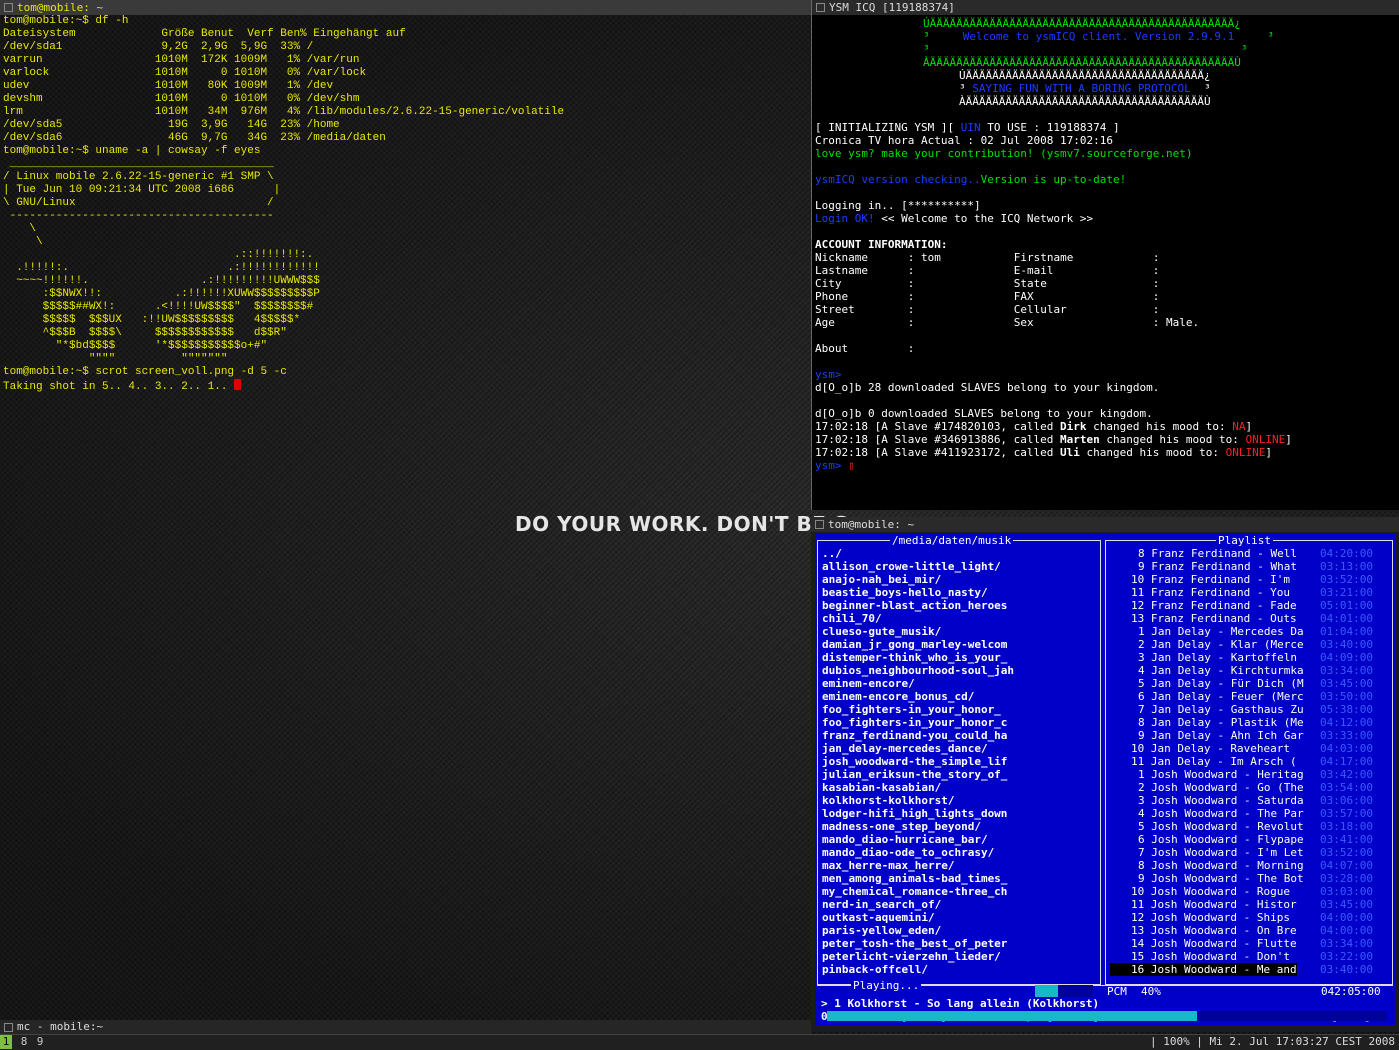  I want to click on directory-item: julian_eriksun-the_story_of_, so click(918, 774).